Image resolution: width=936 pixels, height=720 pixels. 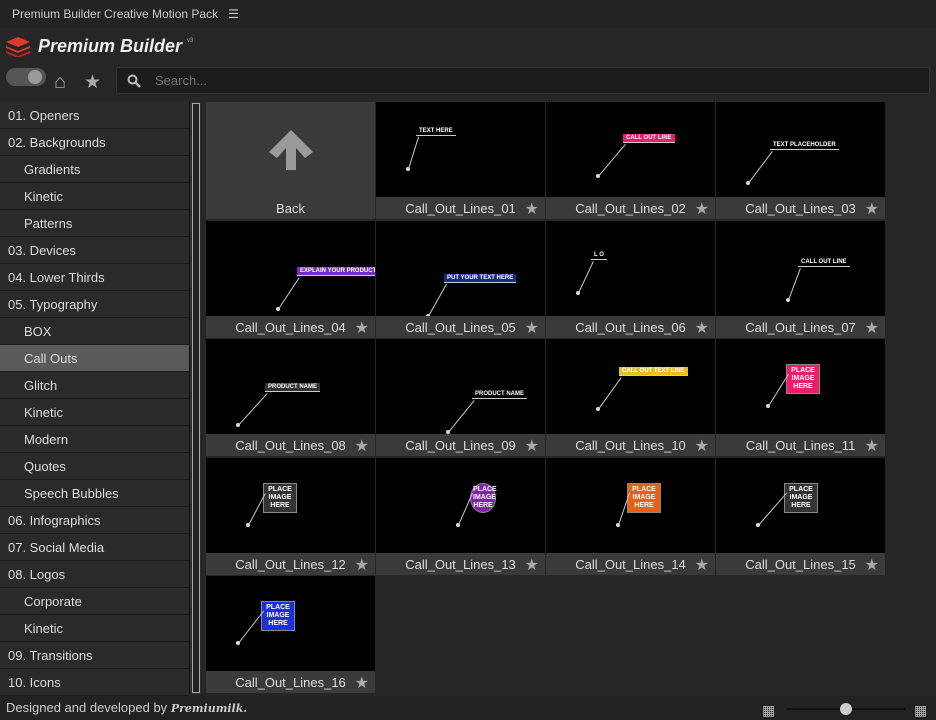 I want to click on hamburger-menu-icon: ☰, so click(x=233, y=14).